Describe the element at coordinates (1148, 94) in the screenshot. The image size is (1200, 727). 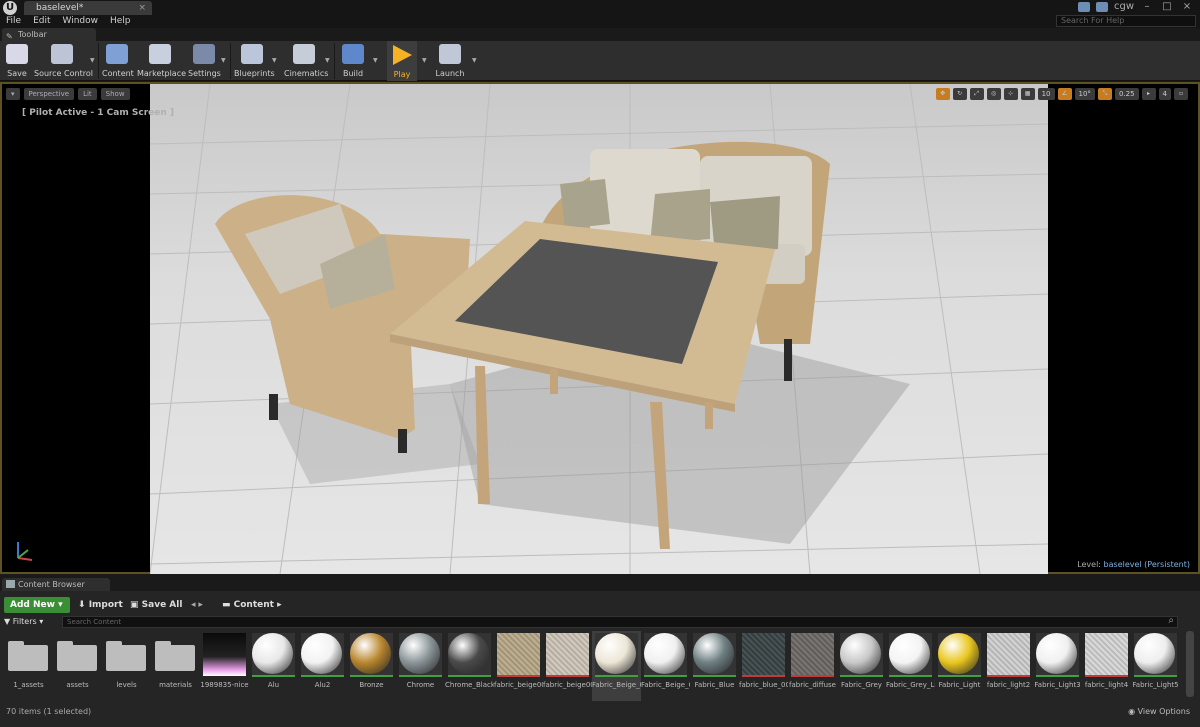
I see `camera-speed-icon: ▸` at that location.